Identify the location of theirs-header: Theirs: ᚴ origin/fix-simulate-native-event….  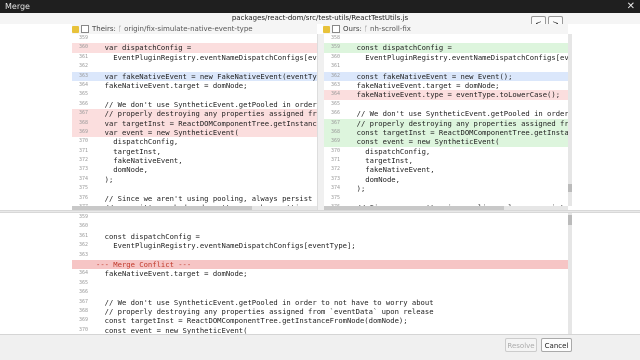
(194, 29).